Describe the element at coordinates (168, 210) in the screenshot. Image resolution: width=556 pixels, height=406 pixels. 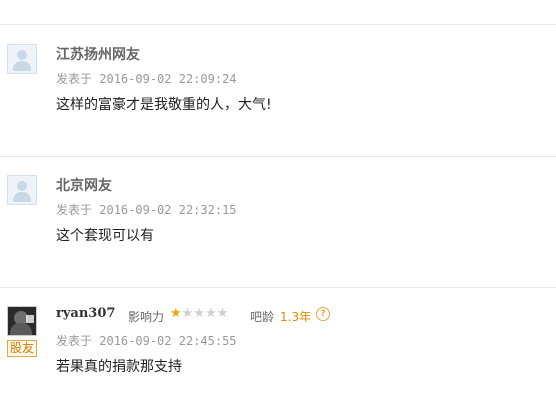
I see `time-value: 2016-09-02 22:32:15` at that location.